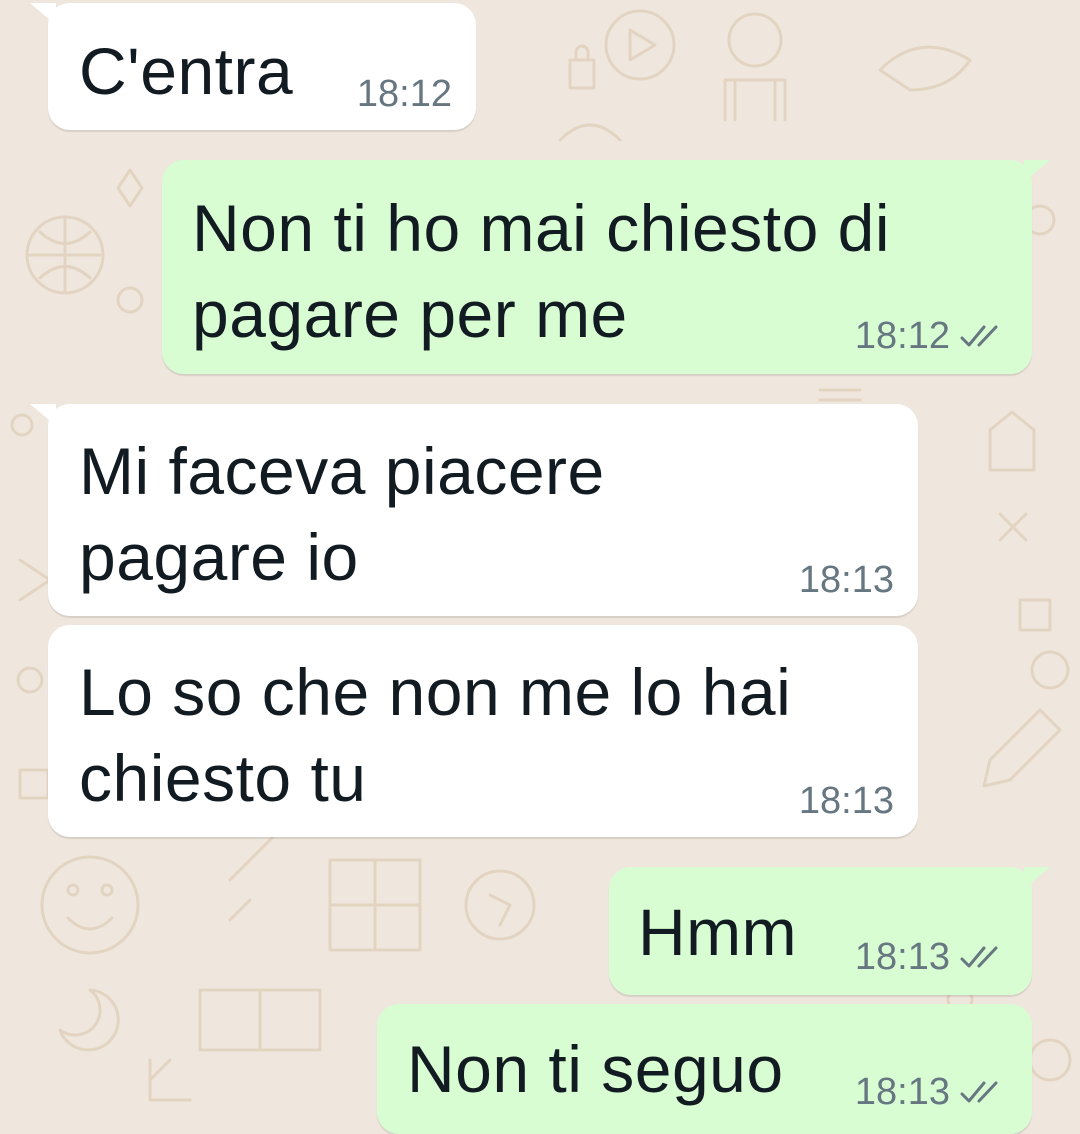 The height and width of the screenshot is (1134, 1080). What do you see at coordinates (829, 931) in the screenshot?
I see `message-bubble-outgoing: Hmm 18:13` at bounding box center [829, 931].